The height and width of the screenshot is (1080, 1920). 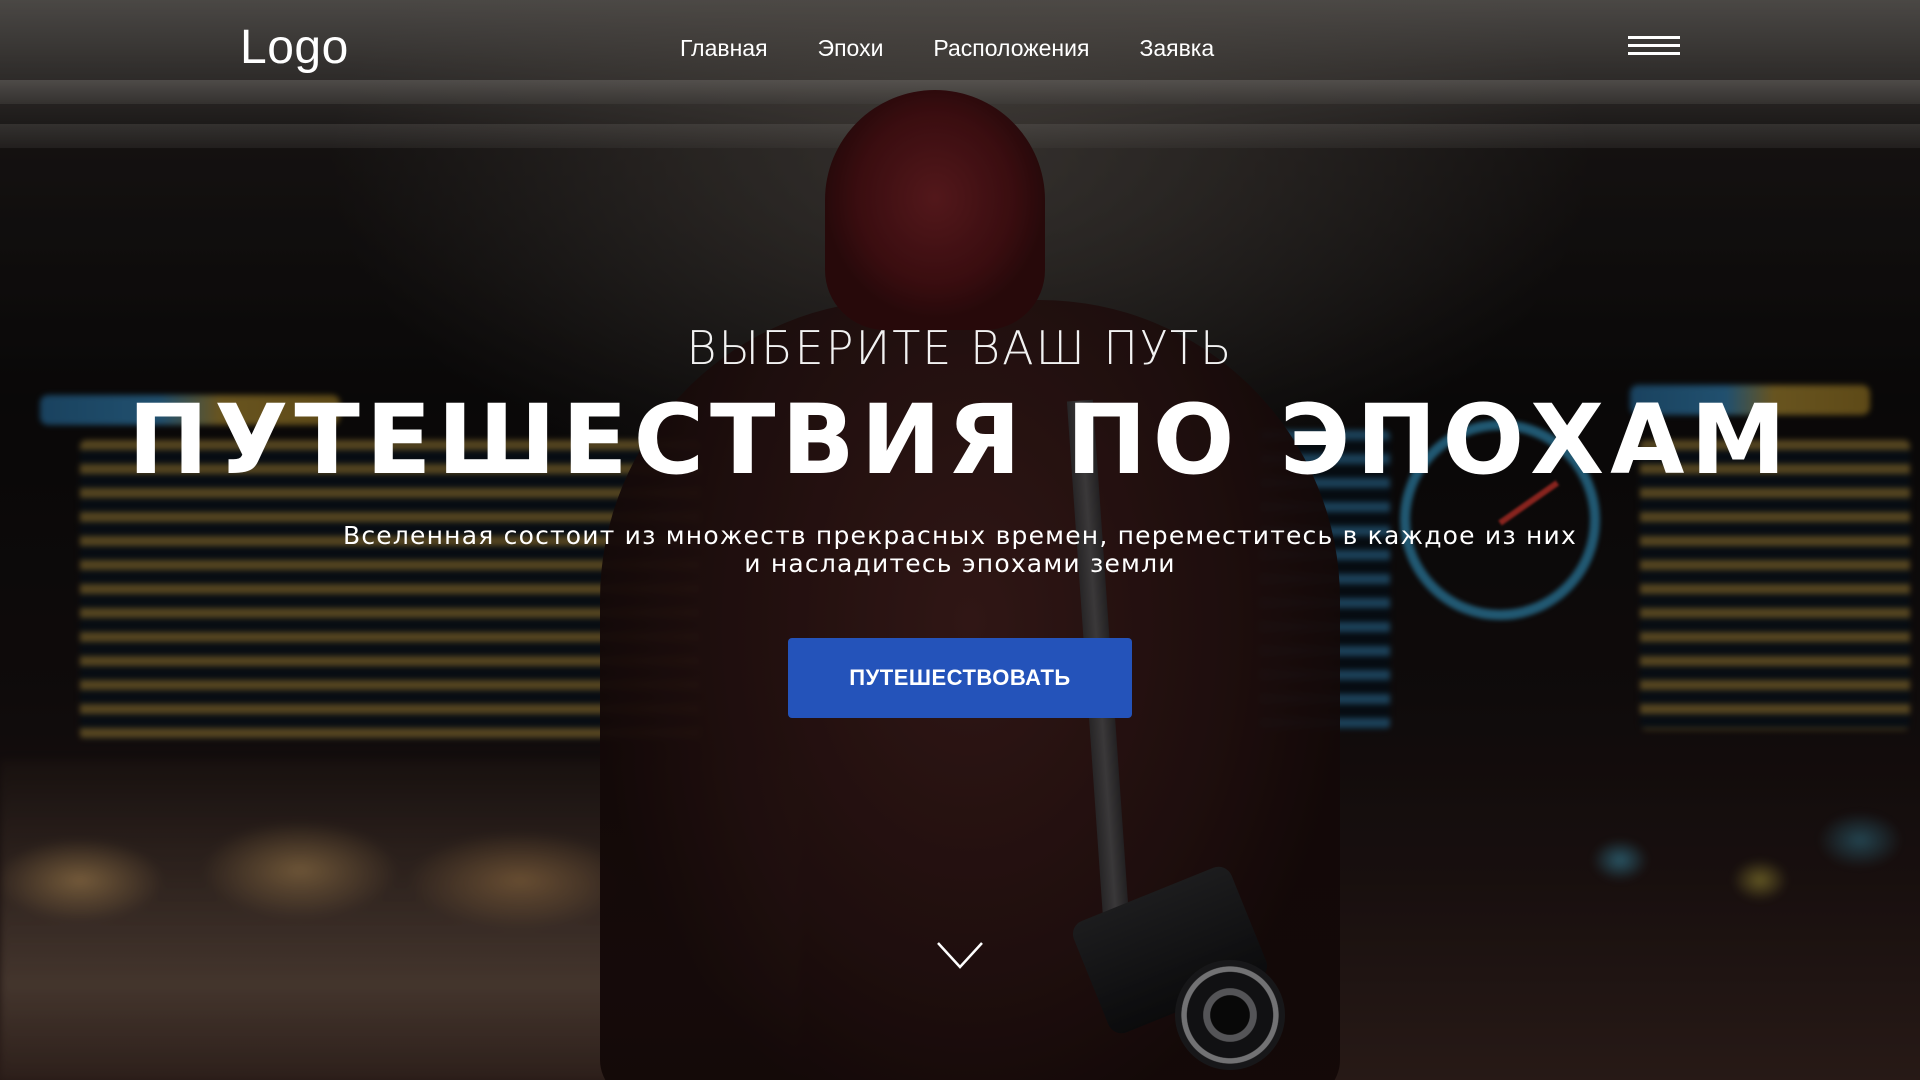 What do you see at coordinates (960, 955) in the screenshot?
I see `chevron-down-icon` at bounding box center [960, 955].